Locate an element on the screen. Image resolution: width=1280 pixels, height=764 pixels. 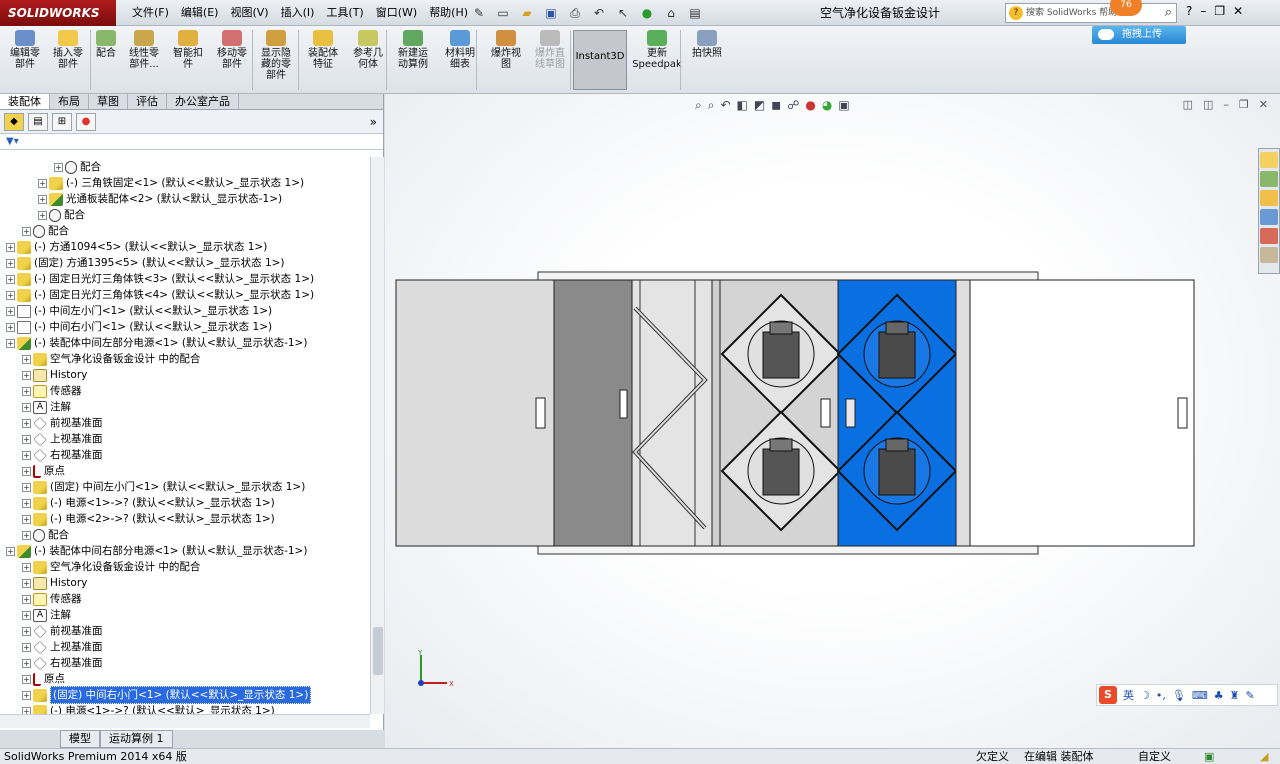
undo-icon: ↶ is located at coordinates (599, 13).